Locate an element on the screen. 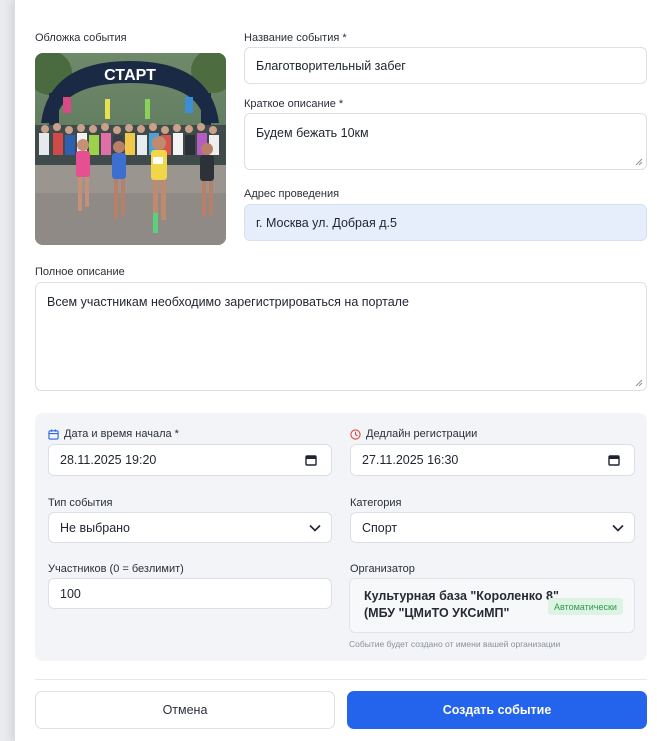 Image resolution: width=657 pixels, height=741 pixels. address-input: г. Москва ул. Добрая д.5 is located at coordinates (445, 222).